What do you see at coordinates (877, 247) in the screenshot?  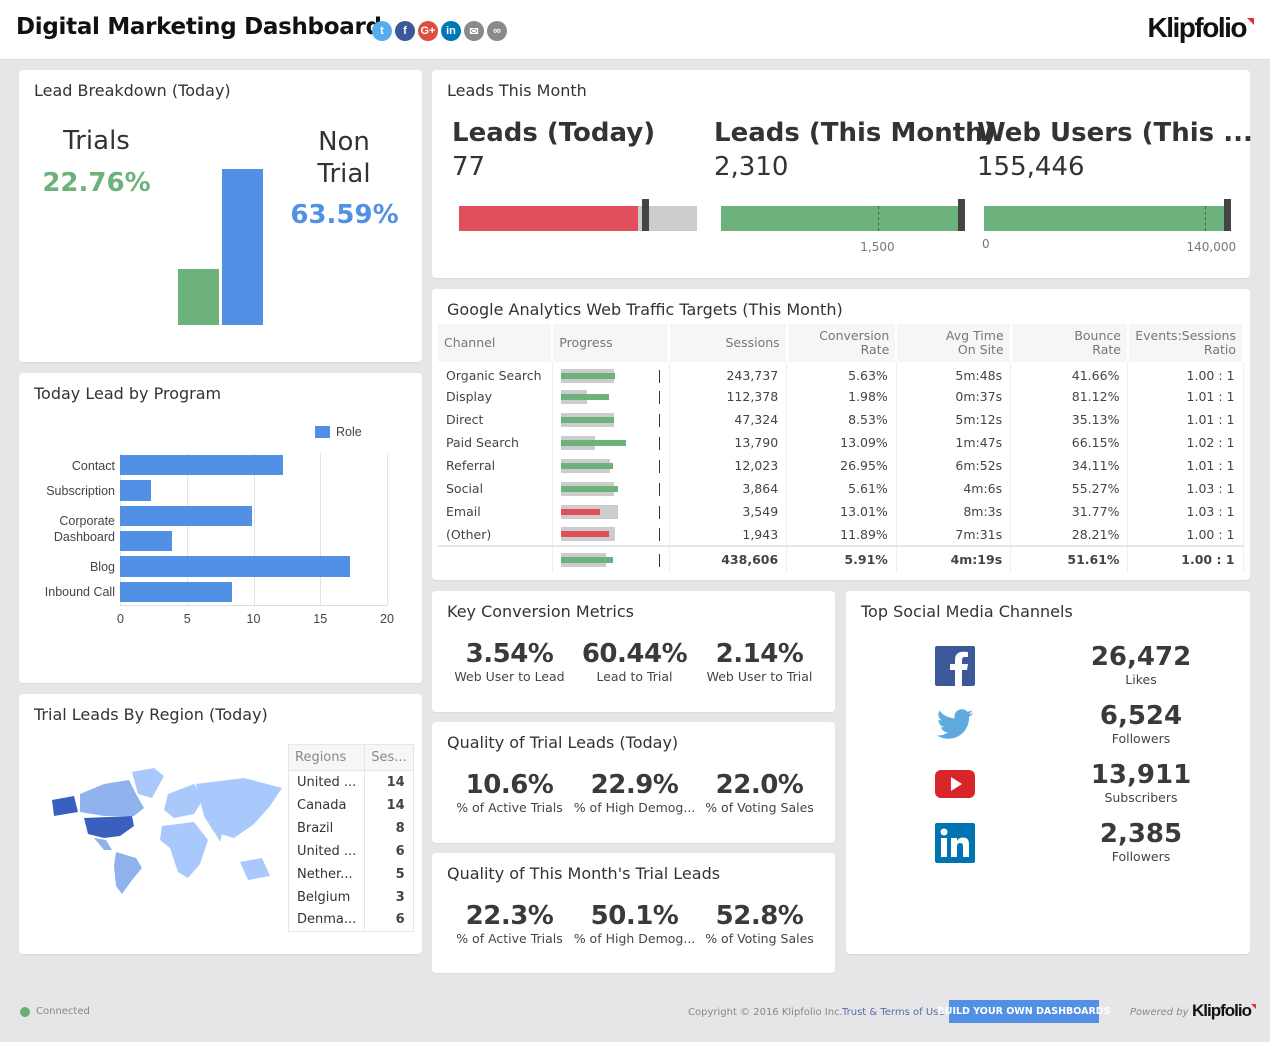 I see `bullet-axis-label: 1,500` at bounding box center [877, 247].